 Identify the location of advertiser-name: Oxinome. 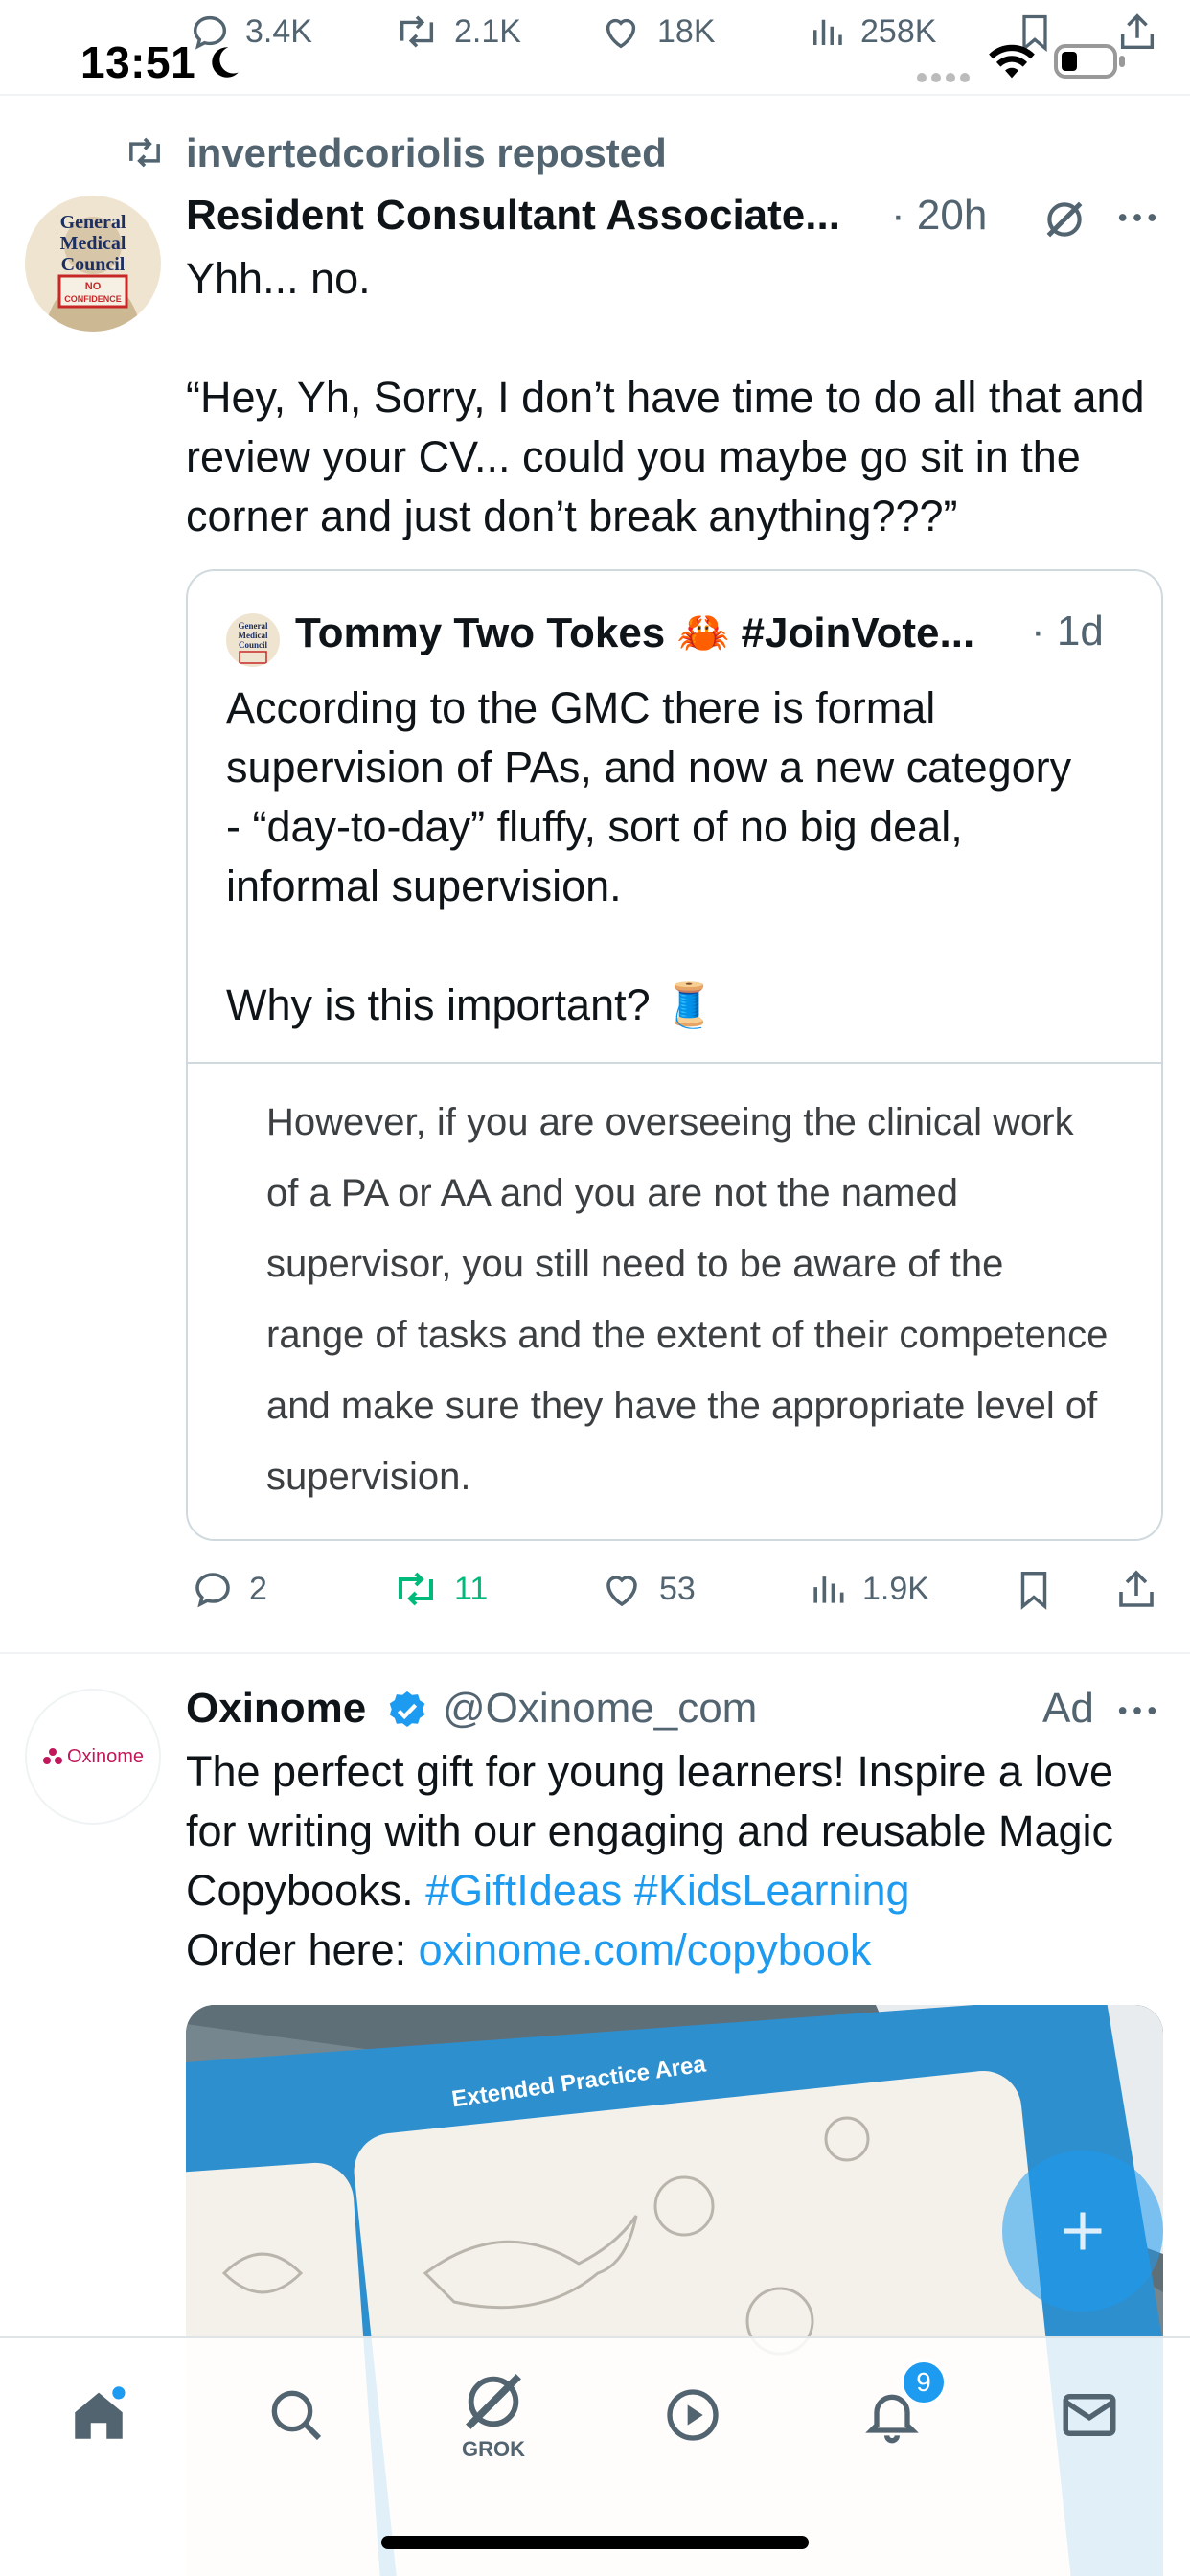
(276, 1709).